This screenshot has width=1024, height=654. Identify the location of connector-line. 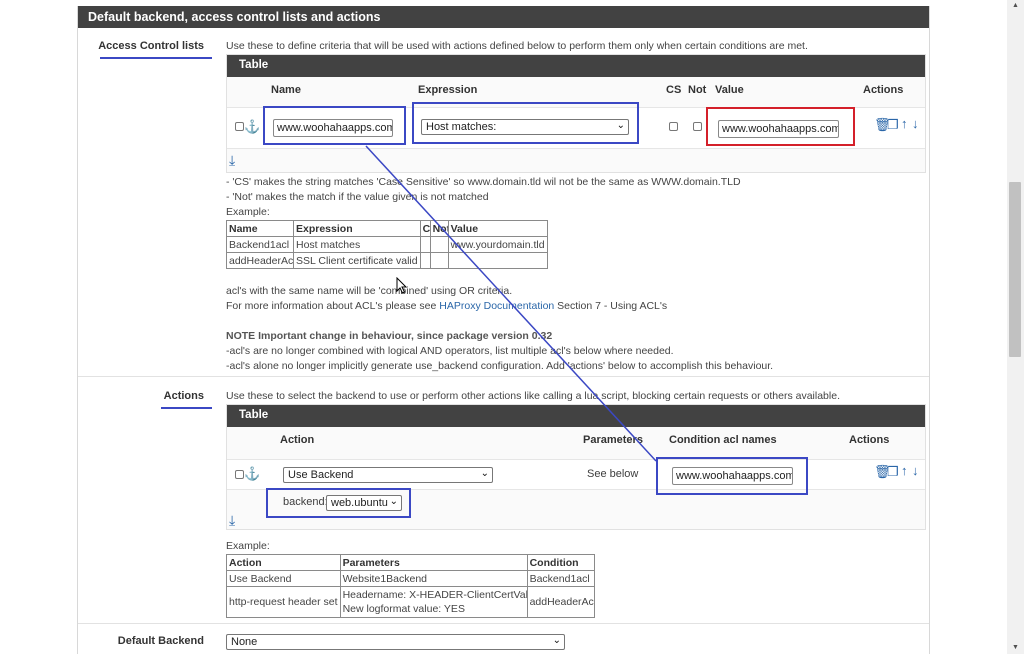
(511, 303).